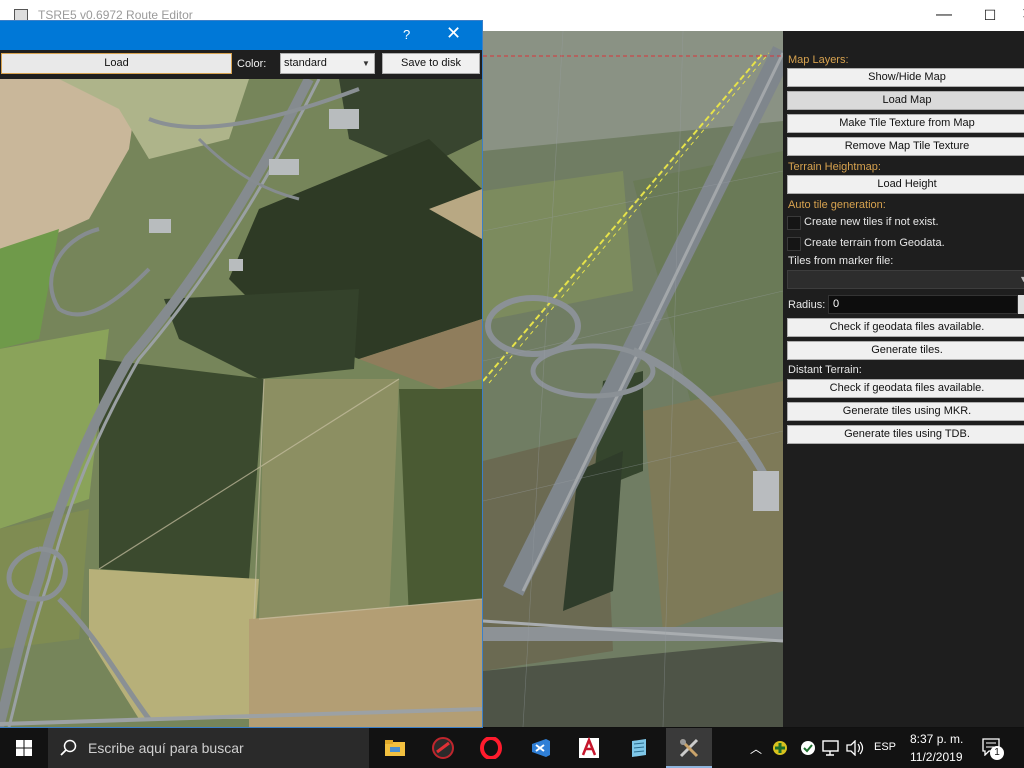  I want to click on generate-tiles-tdb-button: Generate tiles using TDB., so click(905, 434).